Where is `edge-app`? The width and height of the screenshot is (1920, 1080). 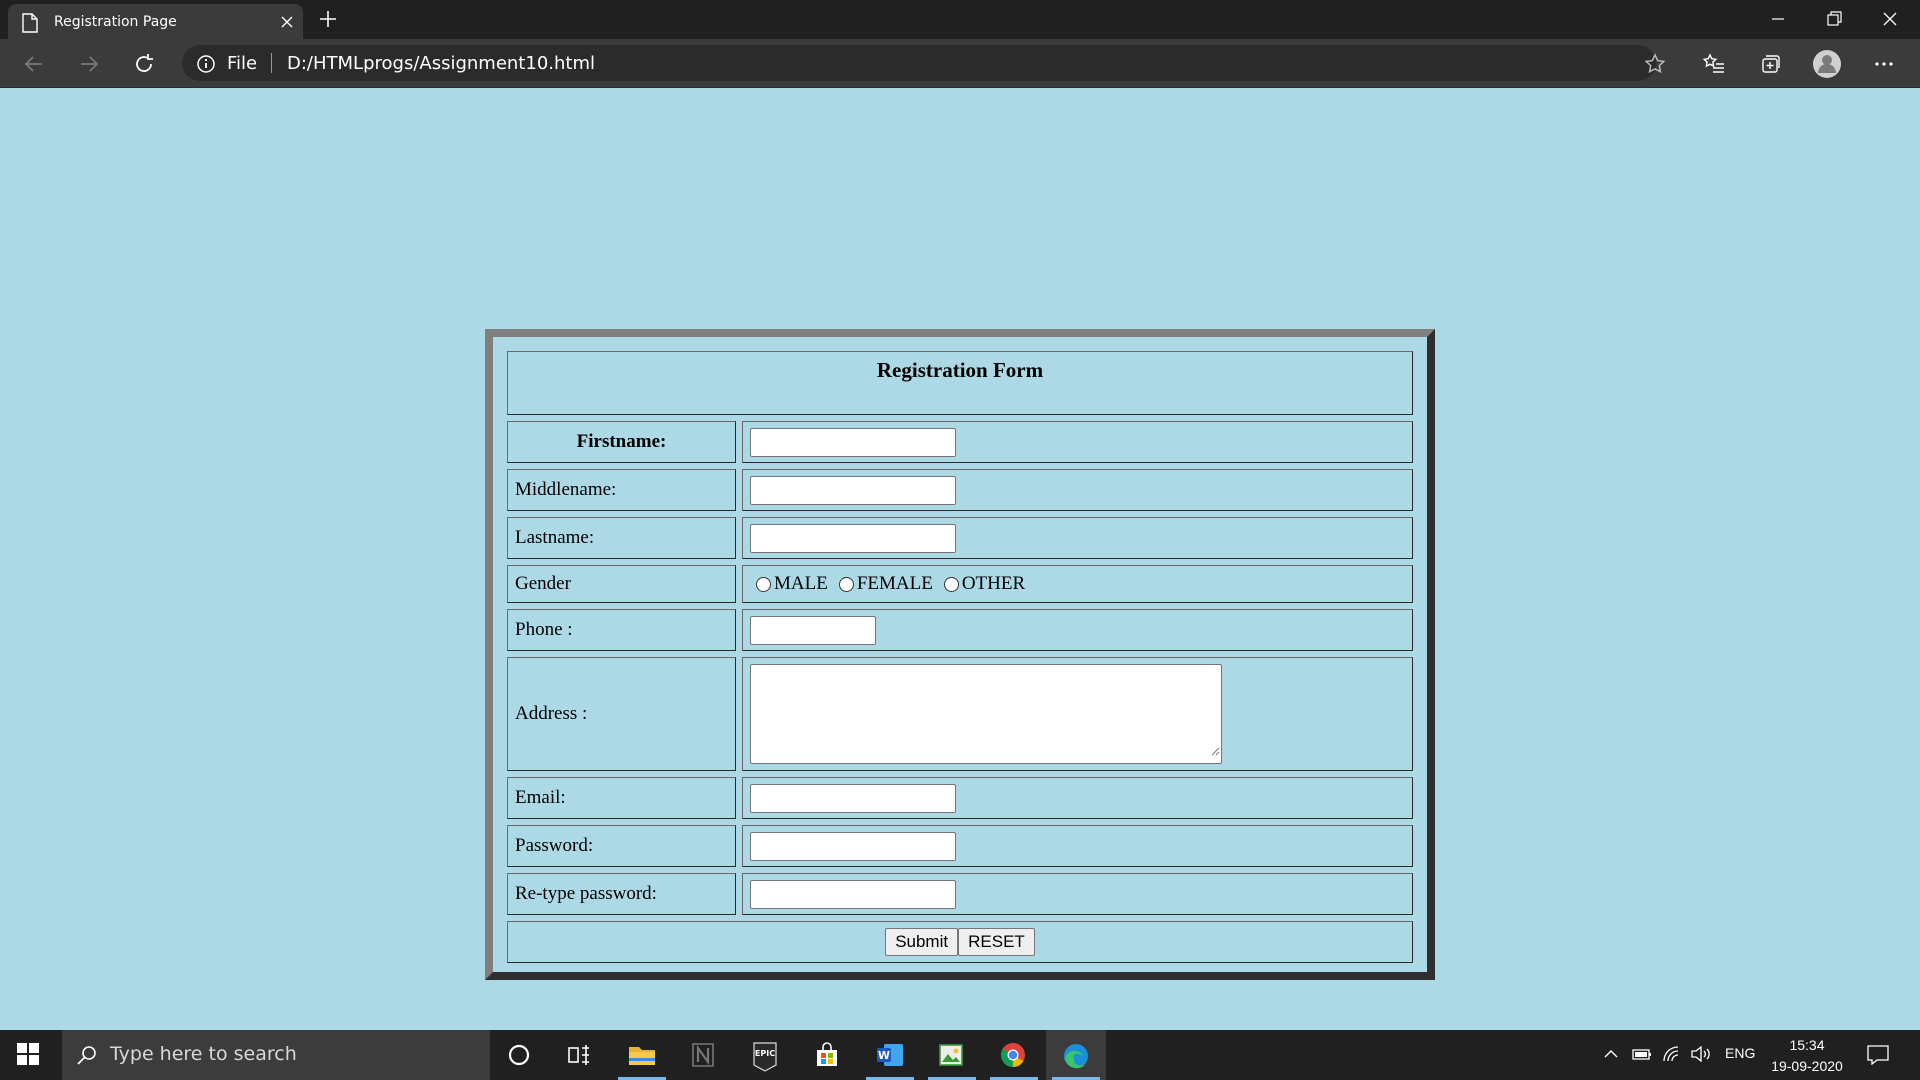 edge-app is located at coordinates (1076, 1055).